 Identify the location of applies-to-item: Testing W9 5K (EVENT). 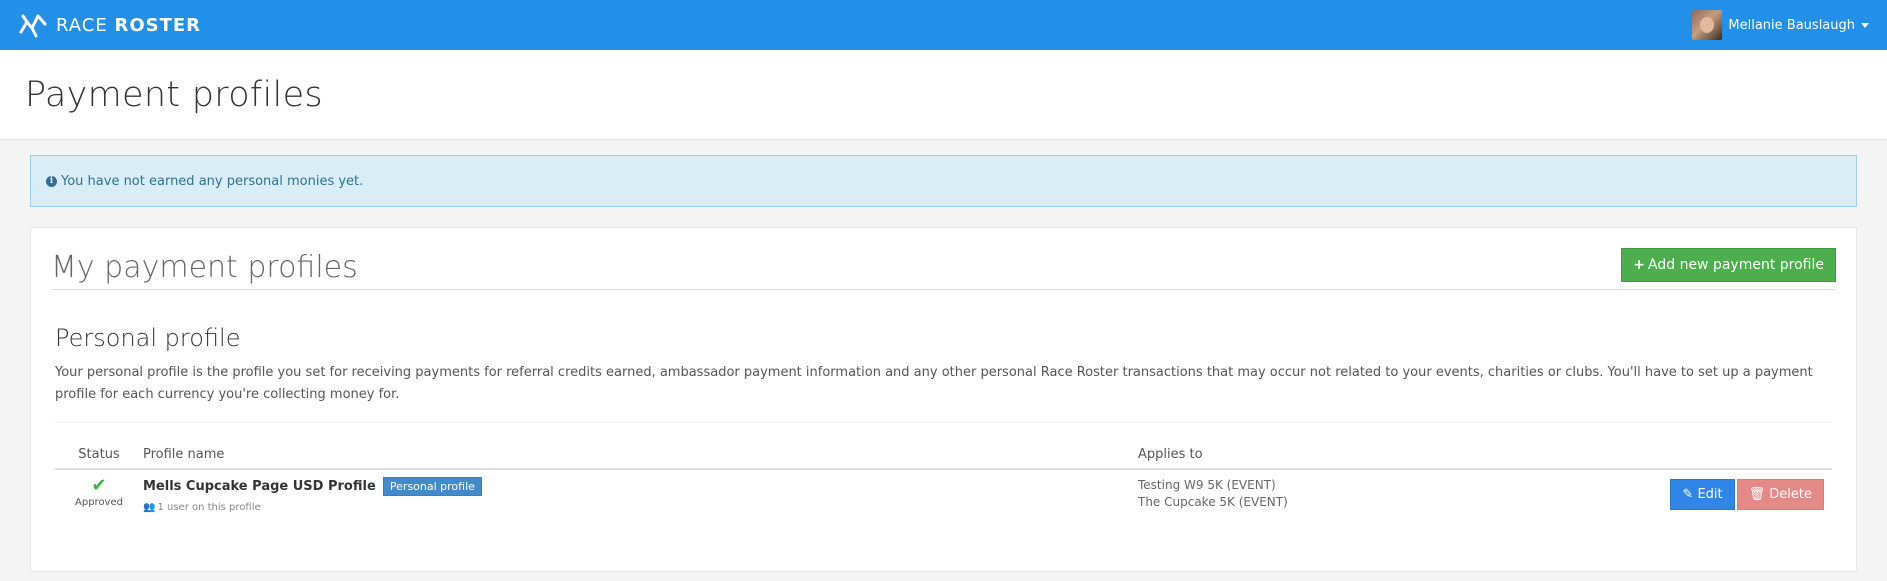
(1207, 485).